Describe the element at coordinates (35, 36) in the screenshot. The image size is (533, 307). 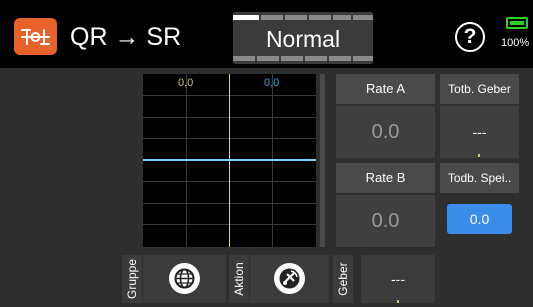
I see `mixer-app-icon` at that location.